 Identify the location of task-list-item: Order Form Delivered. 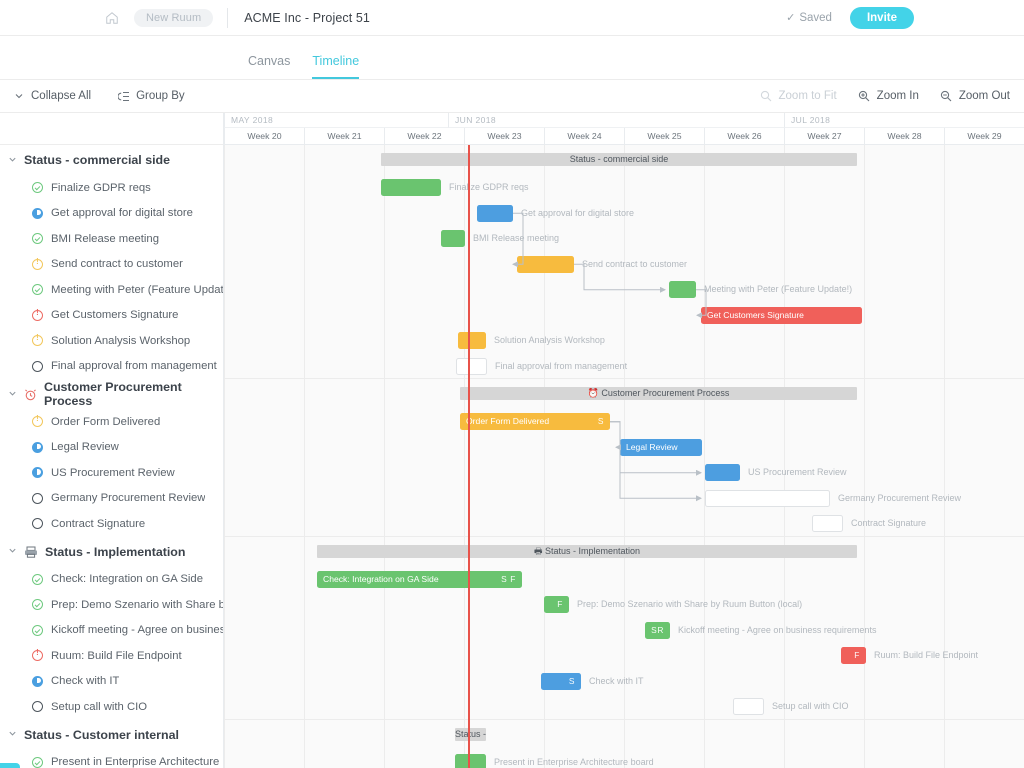
(111, 422).